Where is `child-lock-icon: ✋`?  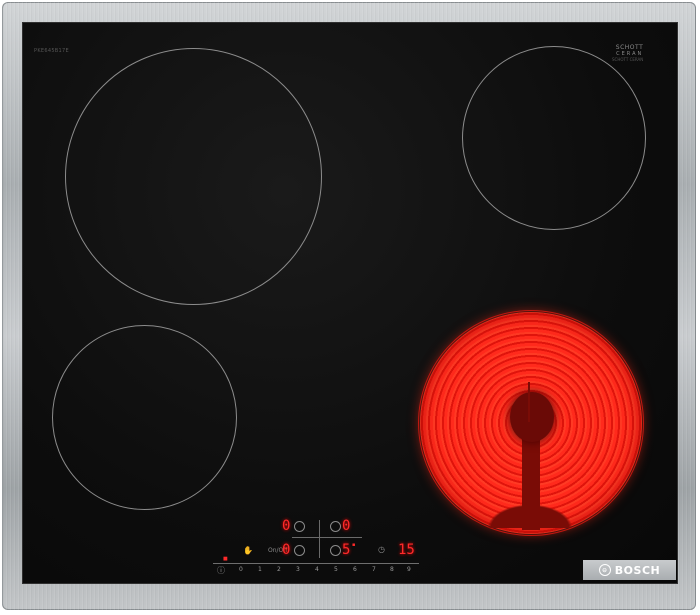
child-lock-icon: ✋ is located at coordinates (248, 550).